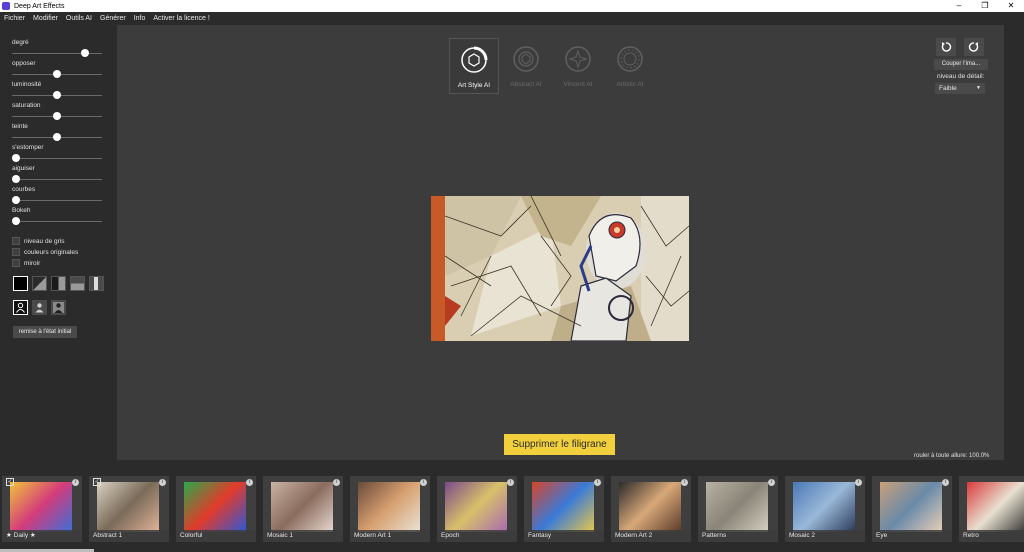  I want to click on style-thumbnail: i Modern Art 2, so click(651, 509).